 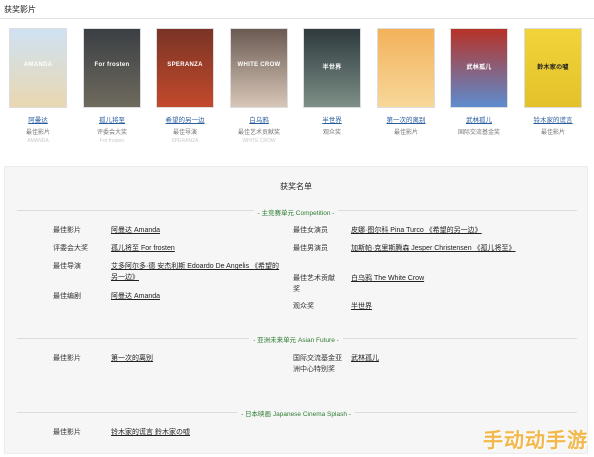 I want to click on film-card: 鈴木家の嘘 铃木家的谎言 最佳影片, so click(x=553, y=83).